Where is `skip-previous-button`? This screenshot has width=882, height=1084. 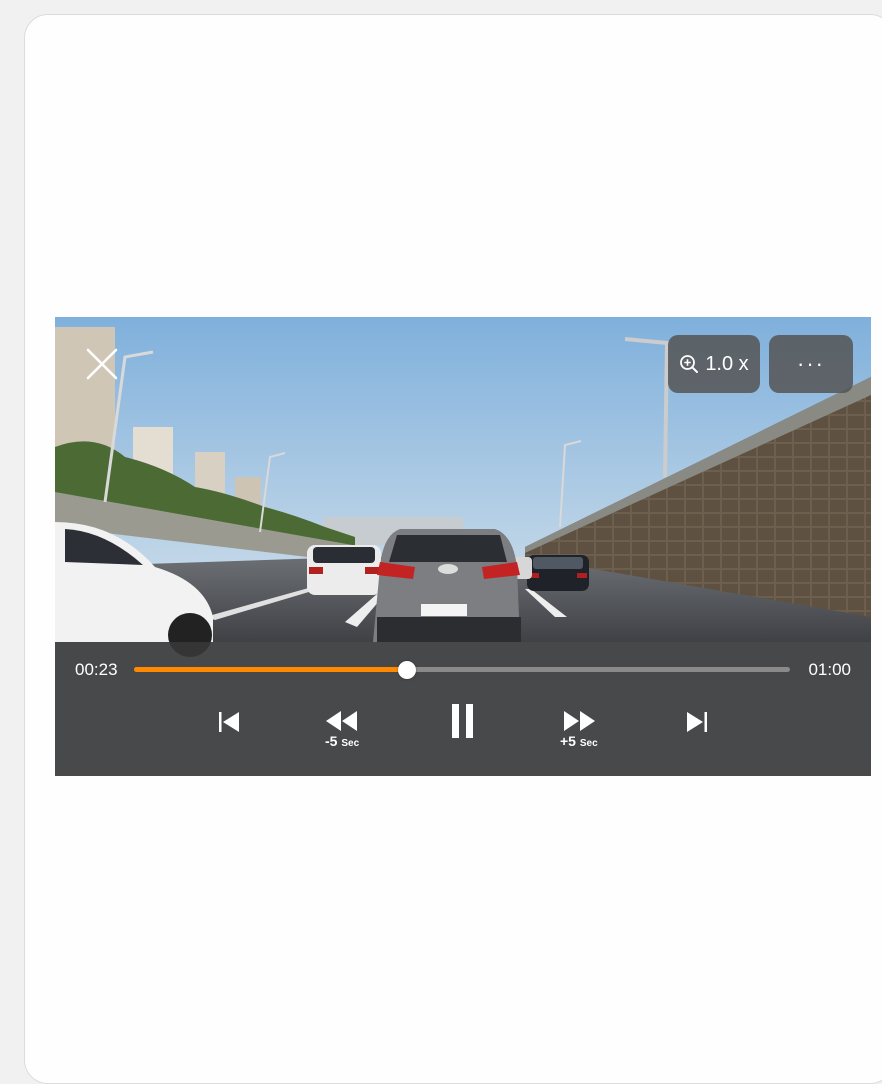 skip-previous-button is located at coordinates (229, 722).